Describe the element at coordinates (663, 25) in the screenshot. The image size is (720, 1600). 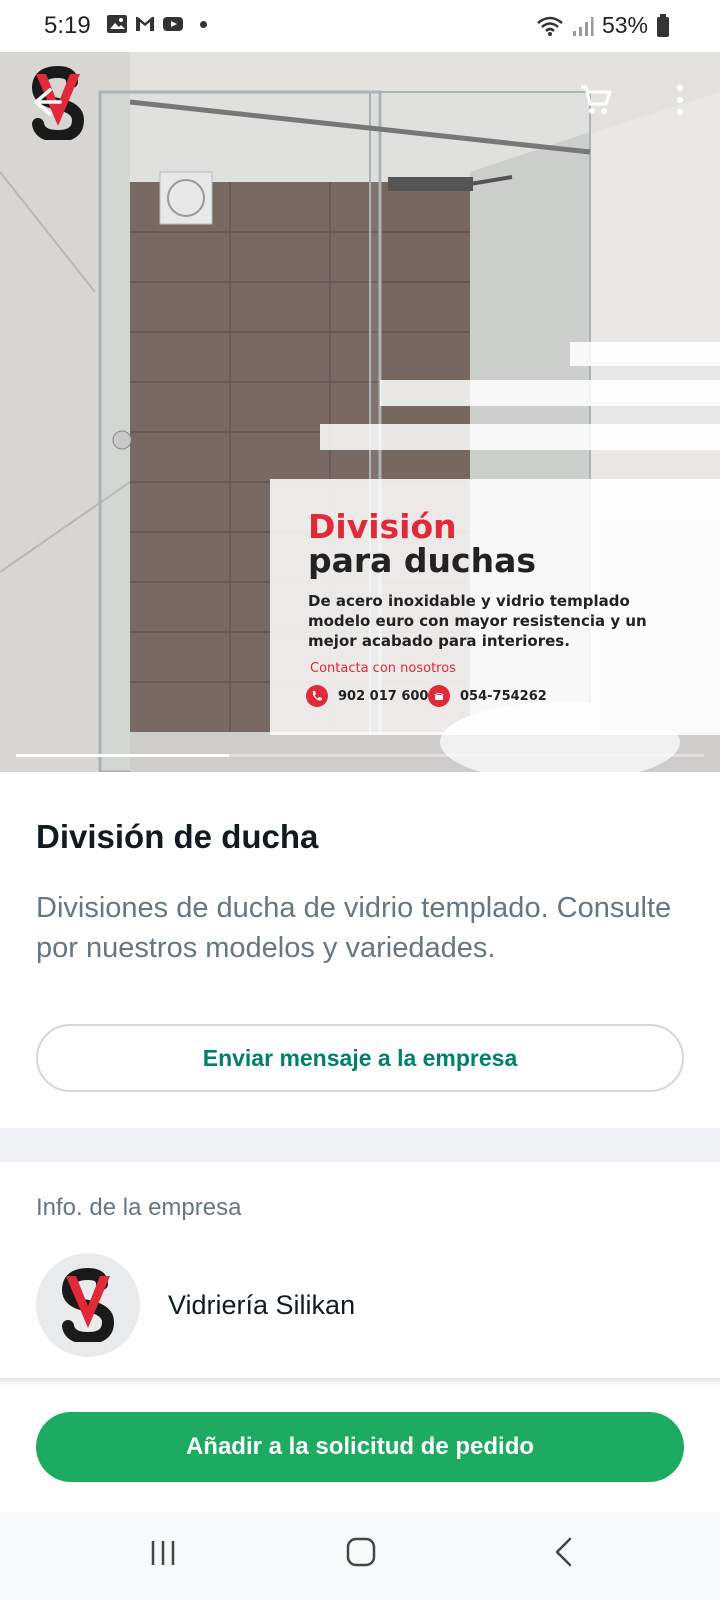
I see `battery-icon` at that location.